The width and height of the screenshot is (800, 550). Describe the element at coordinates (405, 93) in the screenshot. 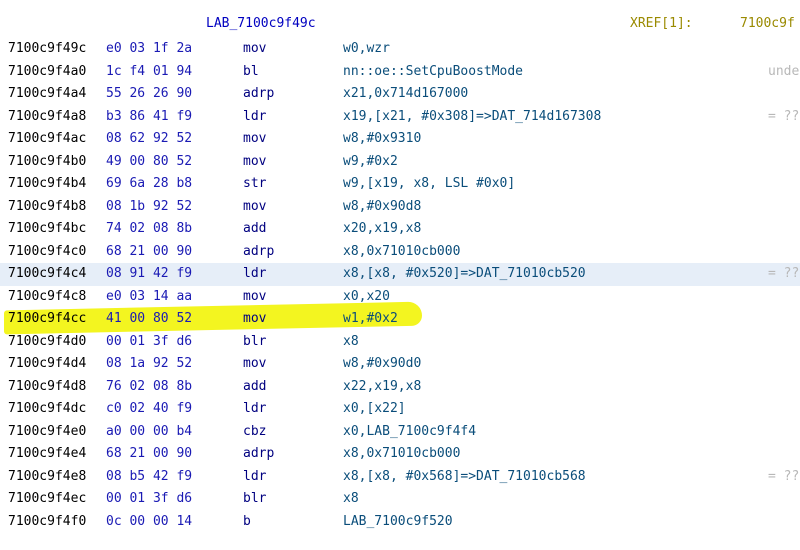

I see `instruction-operands: x21,0x714d167000` at that location.